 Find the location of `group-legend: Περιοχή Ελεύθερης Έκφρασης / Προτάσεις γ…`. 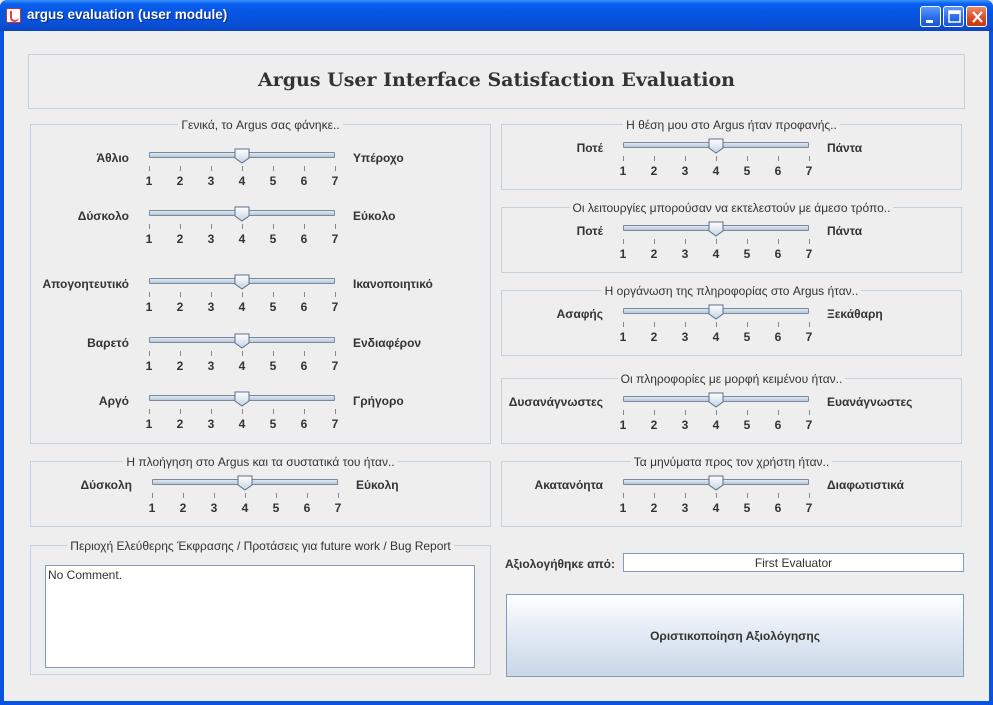

group-legend: Περιοχή Ελεύθερης Έκφρασης / Προτάσεις γ… is located at coordinates (260, 546).